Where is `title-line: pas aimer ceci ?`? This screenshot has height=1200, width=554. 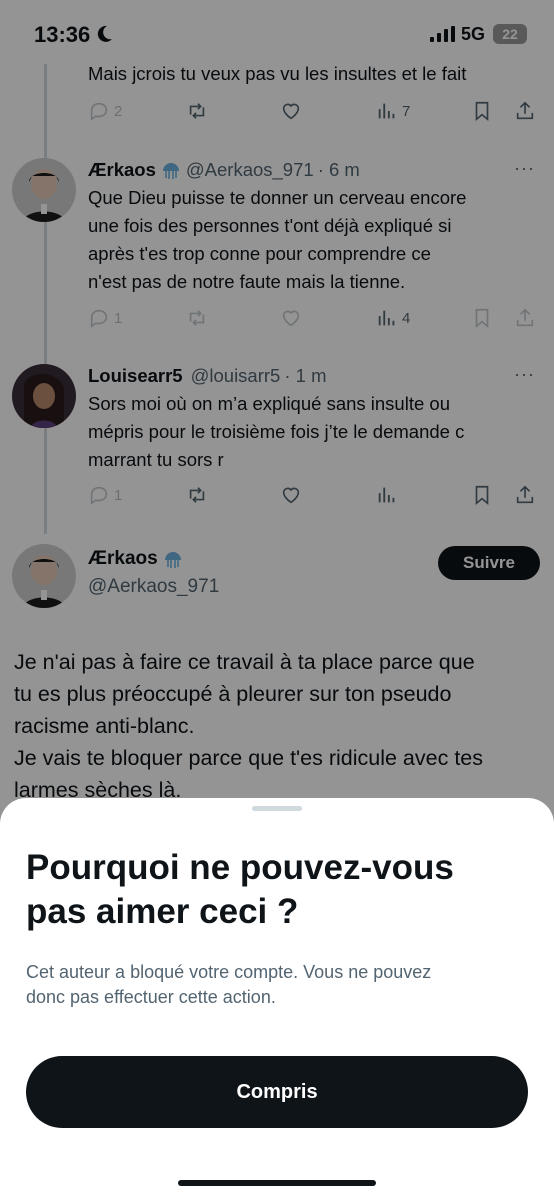
title-line: pas aimer ceci ? is located at coordinates (162, 911).